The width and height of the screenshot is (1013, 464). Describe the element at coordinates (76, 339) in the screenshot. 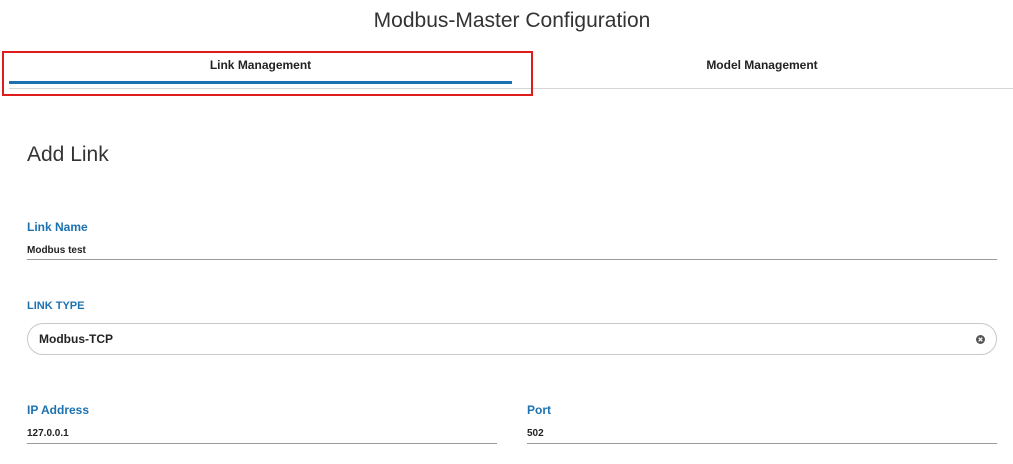

I see `link-type-select-value: Modbus-TCP` at that location.